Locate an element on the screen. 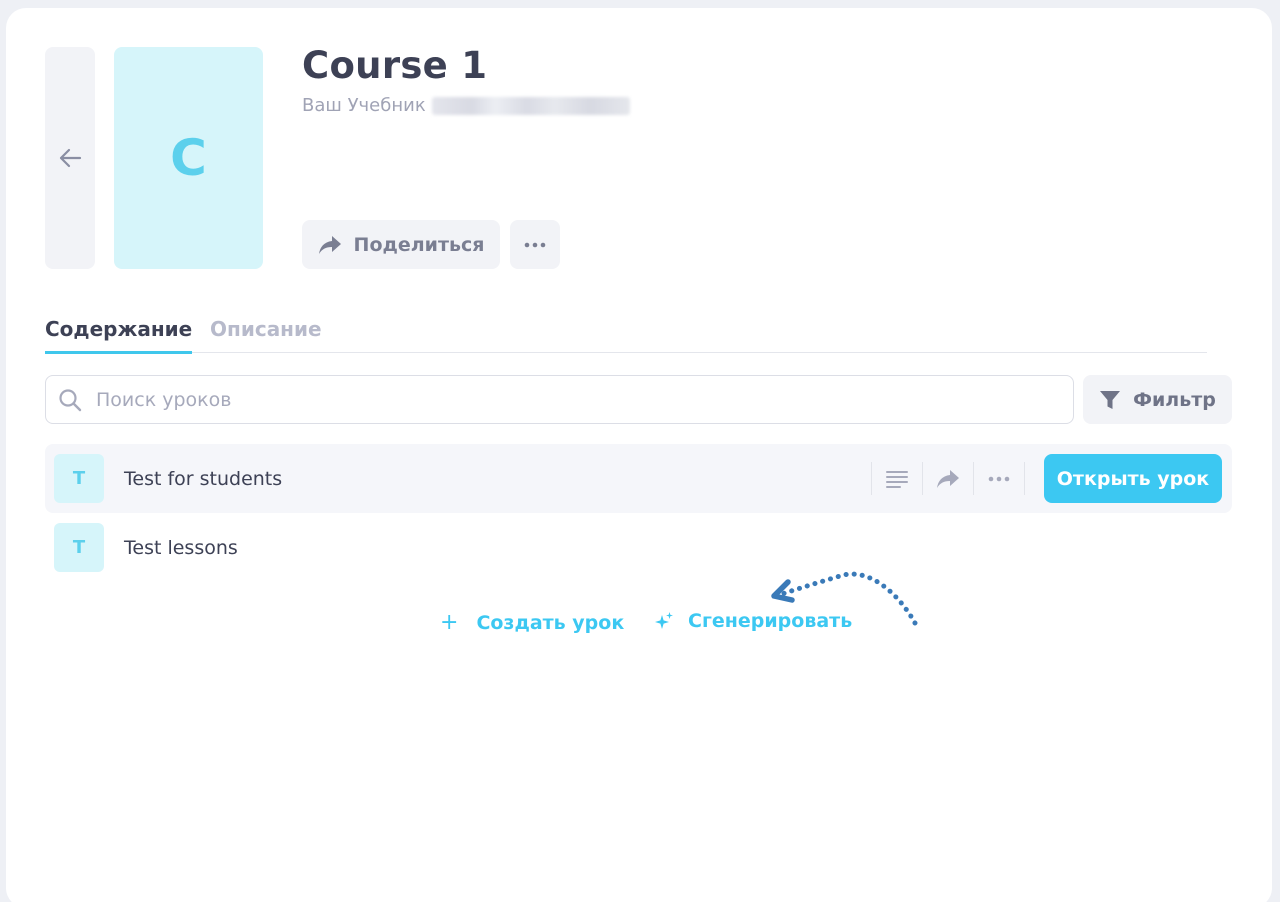 This screenshot has width=1280, height=902. sparkle-icon is located at coordinates (664, 620).